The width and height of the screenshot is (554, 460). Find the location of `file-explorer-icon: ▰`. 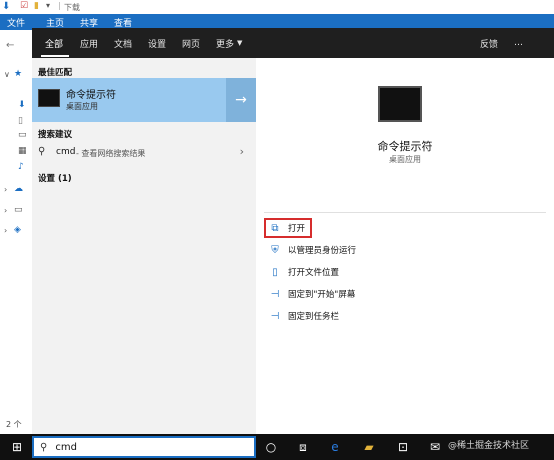

file-explorer-icon: ▰ is located at coordinates (369, 447).